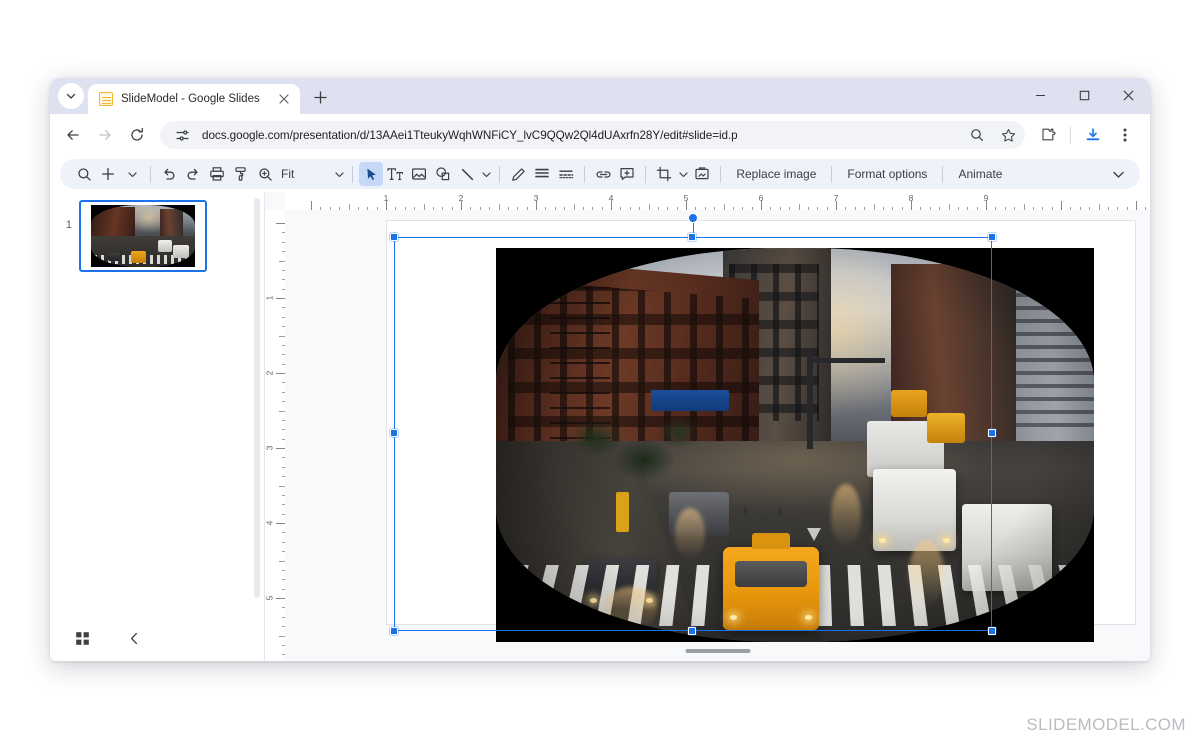 The height and width of the screenshot is (743, 1200). I want to click on toolbar-overflow-chevron-down-icon, so click(1118, 174).